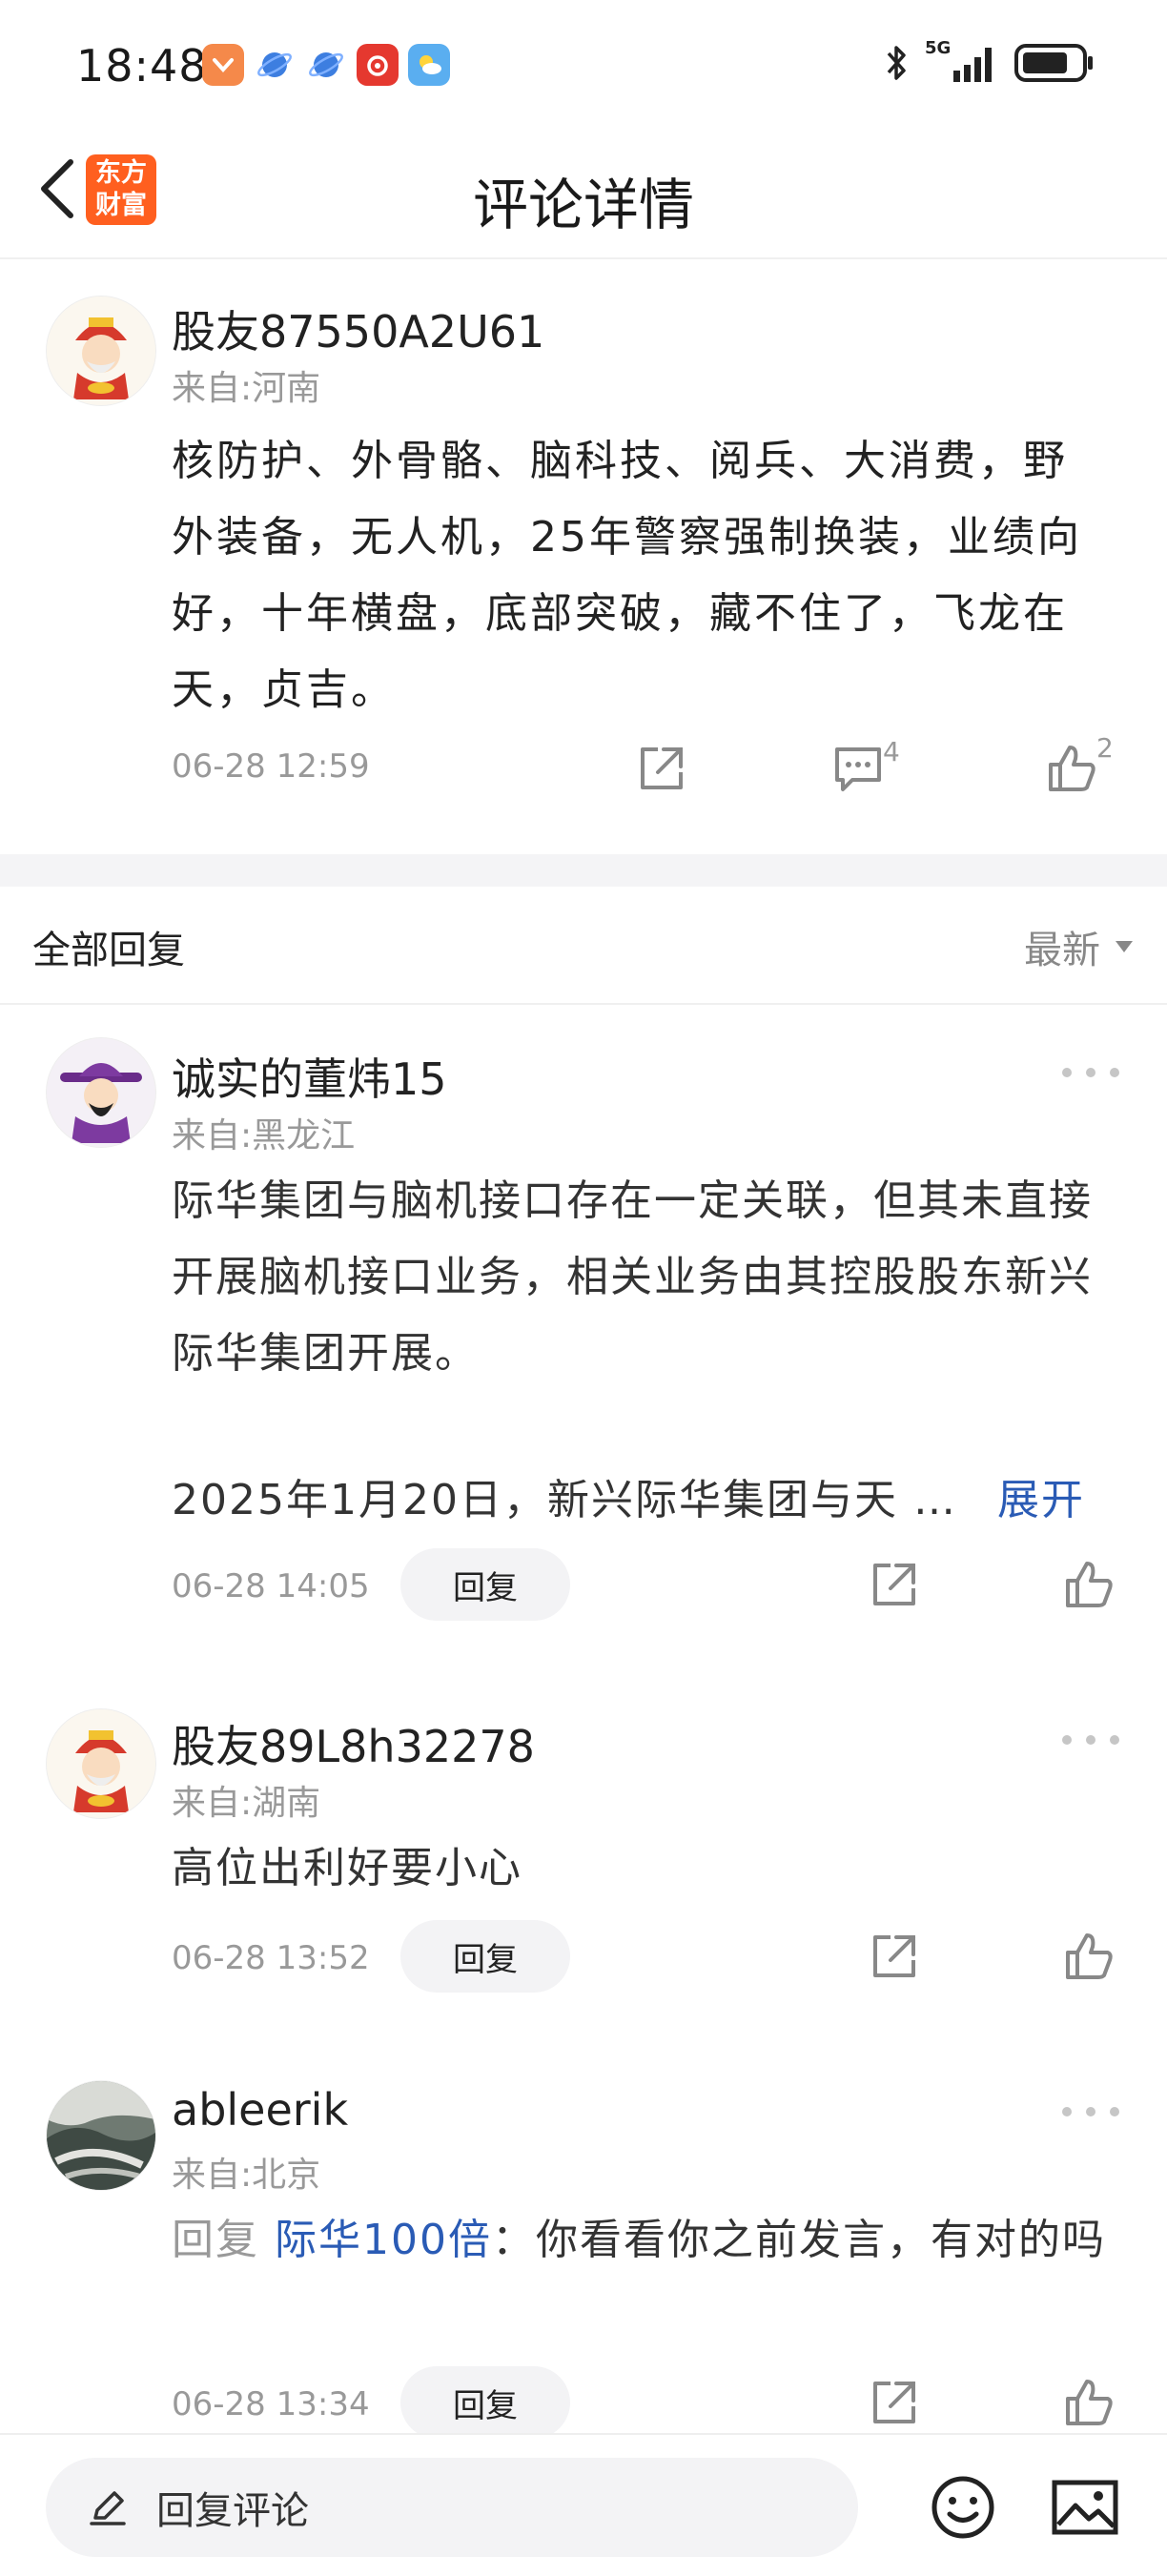 This screenshot has width=1167, height=2576. I want to click on notification-icons, so click(326, 65).